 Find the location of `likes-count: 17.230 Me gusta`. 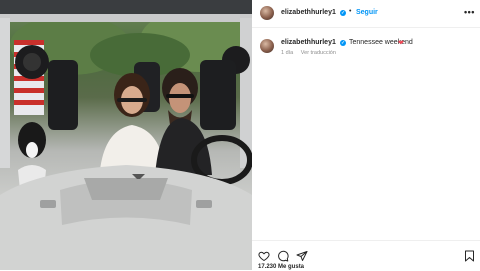

likes-count: 17.230 Me gusta is located at coordinates (281, 267).